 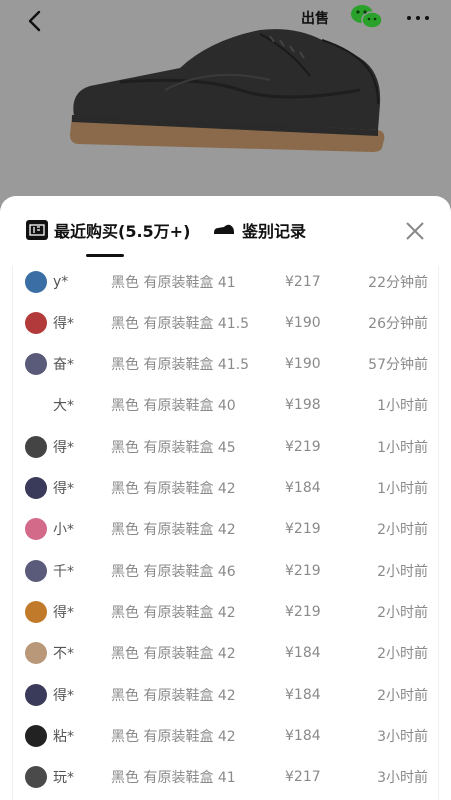 I want to click on back-button, so click(x=35, y=21).